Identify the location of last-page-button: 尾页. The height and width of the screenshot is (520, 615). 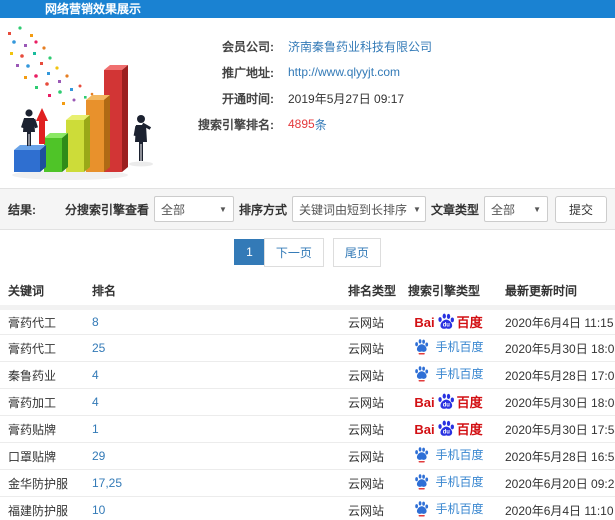
(356, 252).